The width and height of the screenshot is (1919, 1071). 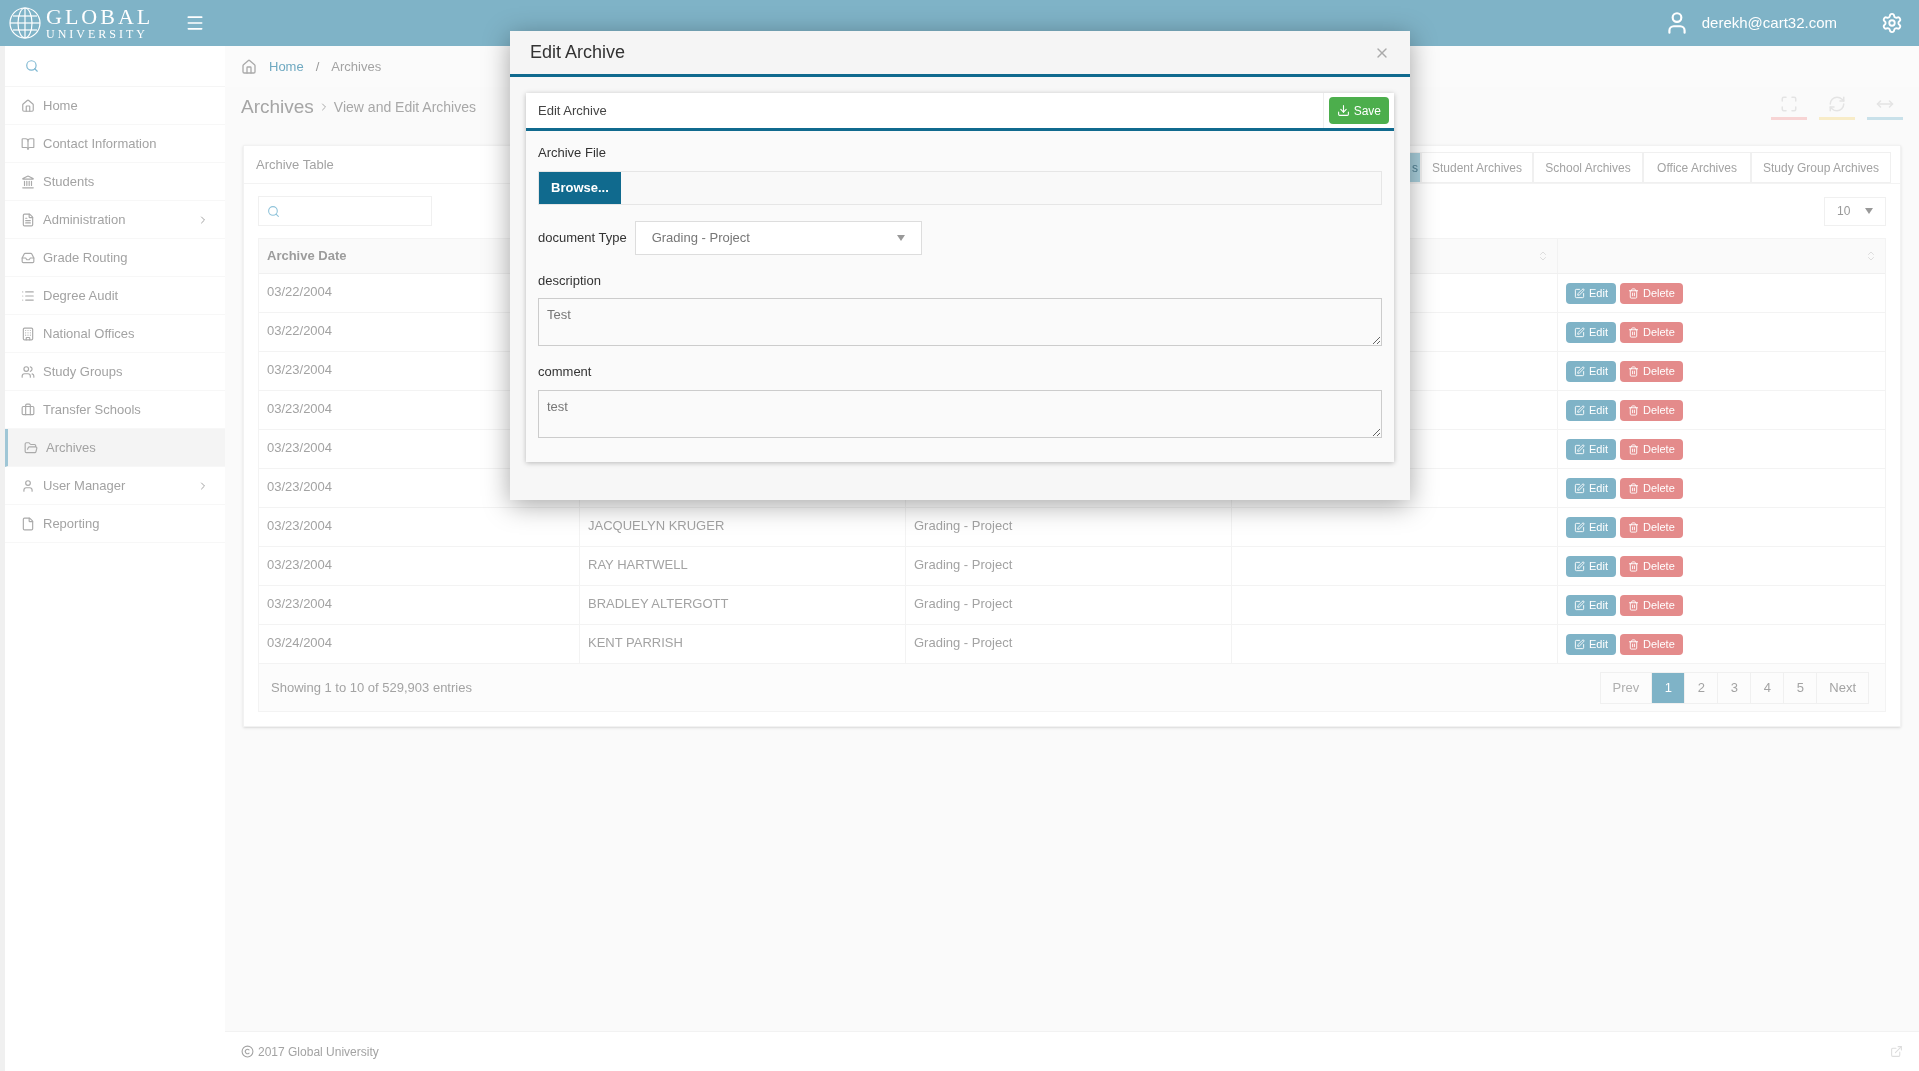 What do you see at coordinates (28, 333) in the screenshot?
I see `building-icon` at bounding box center [28, 333].